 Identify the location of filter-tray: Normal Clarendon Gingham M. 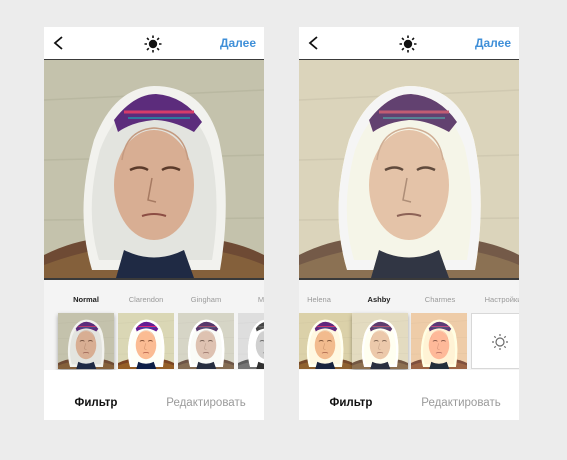
(154, 325).